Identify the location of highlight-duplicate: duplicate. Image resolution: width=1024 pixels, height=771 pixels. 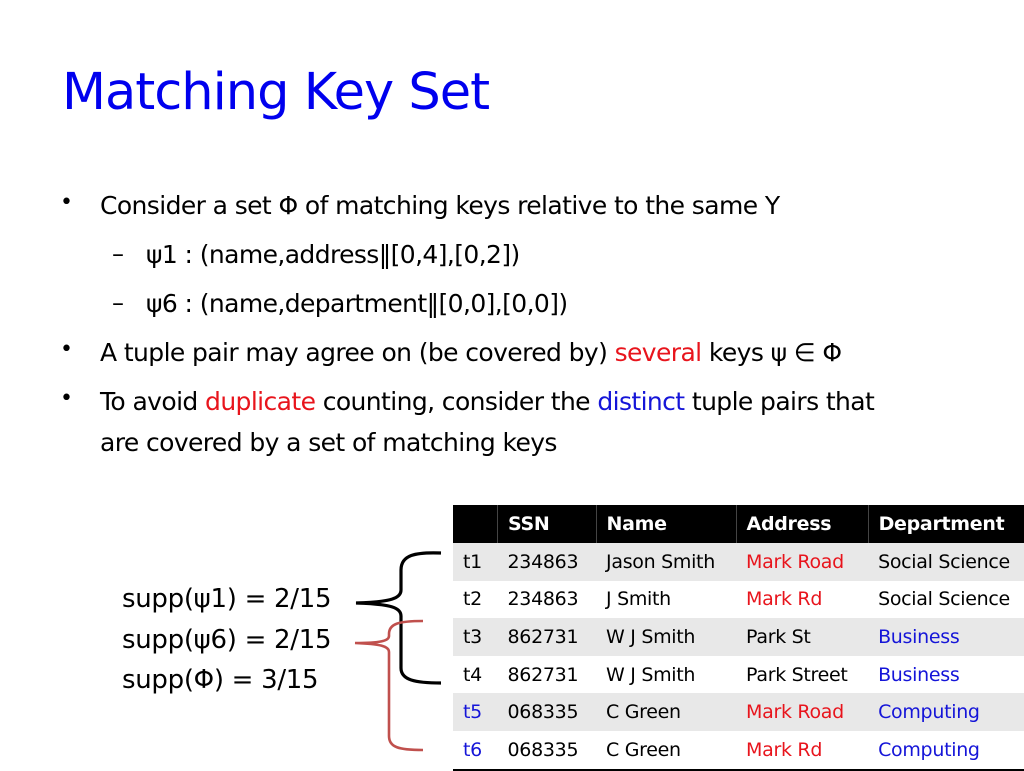
(260, 401).